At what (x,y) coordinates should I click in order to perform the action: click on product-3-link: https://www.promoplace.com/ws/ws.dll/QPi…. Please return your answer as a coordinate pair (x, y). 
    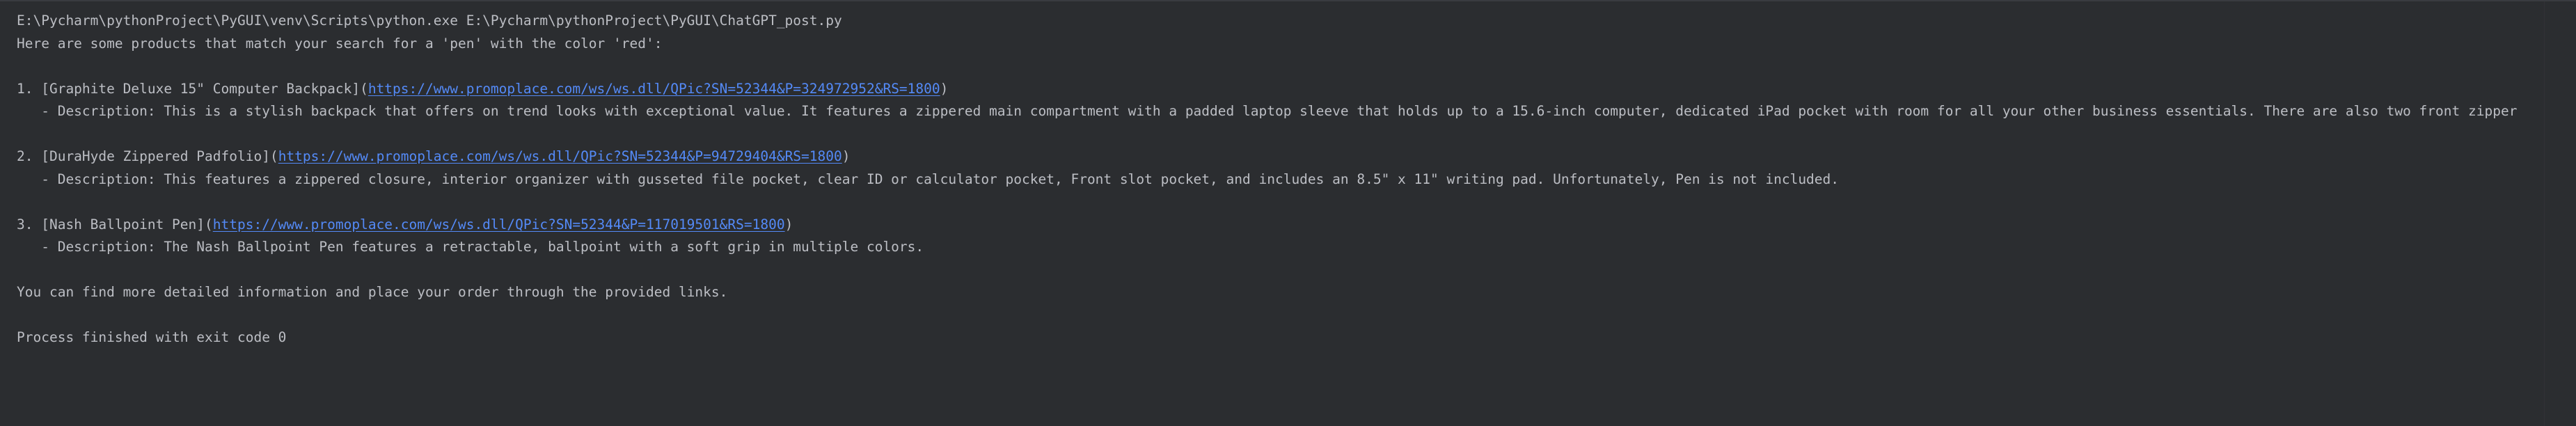
    Looking at the image, I should click on (499, 224).